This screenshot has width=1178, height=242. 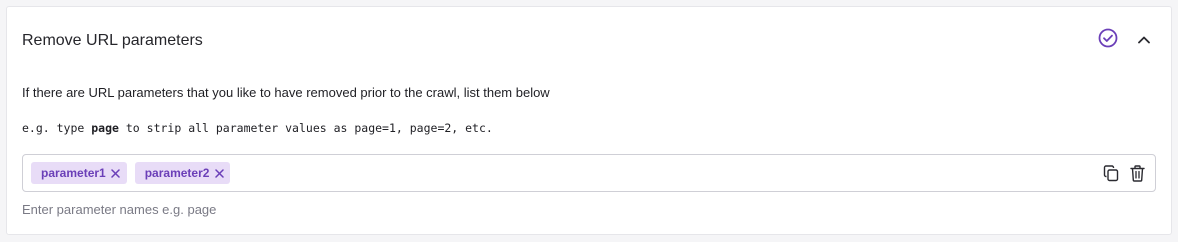 I want to click on collapse-button, so click(x=1144, y=40).